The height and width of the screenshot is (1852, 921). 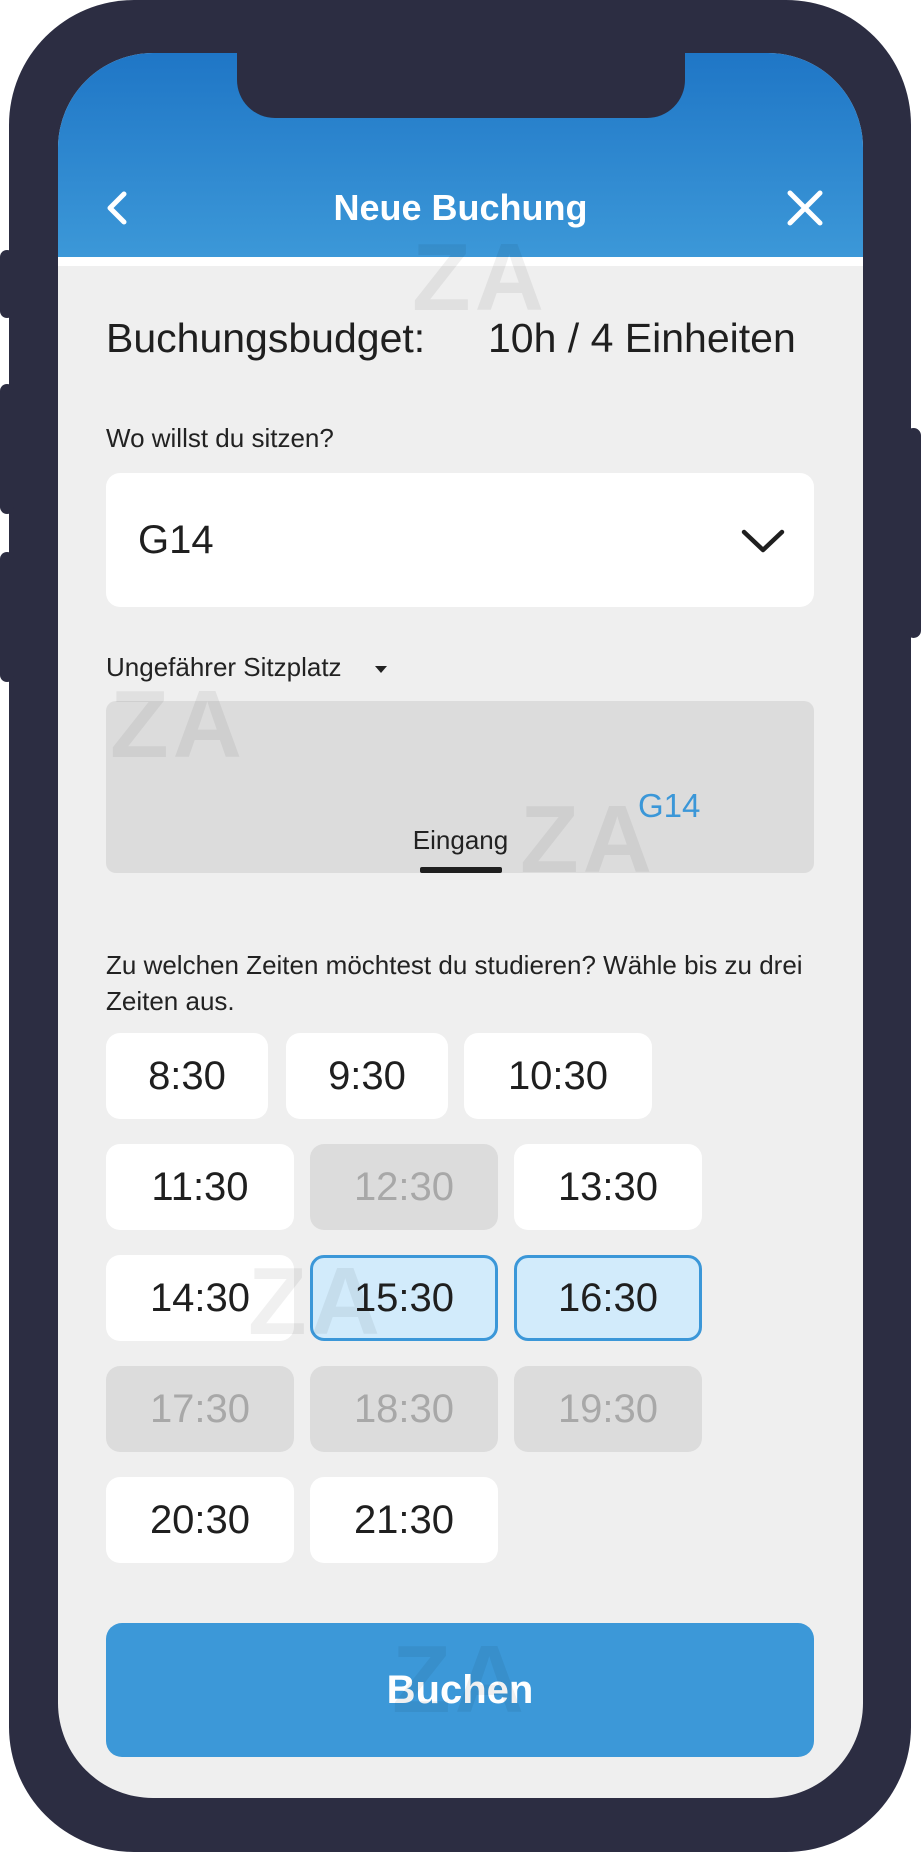 What do you see at coordinates (7, 617) in the screenshot?
I see `volume-down-button` at bounding box center [7, 617].